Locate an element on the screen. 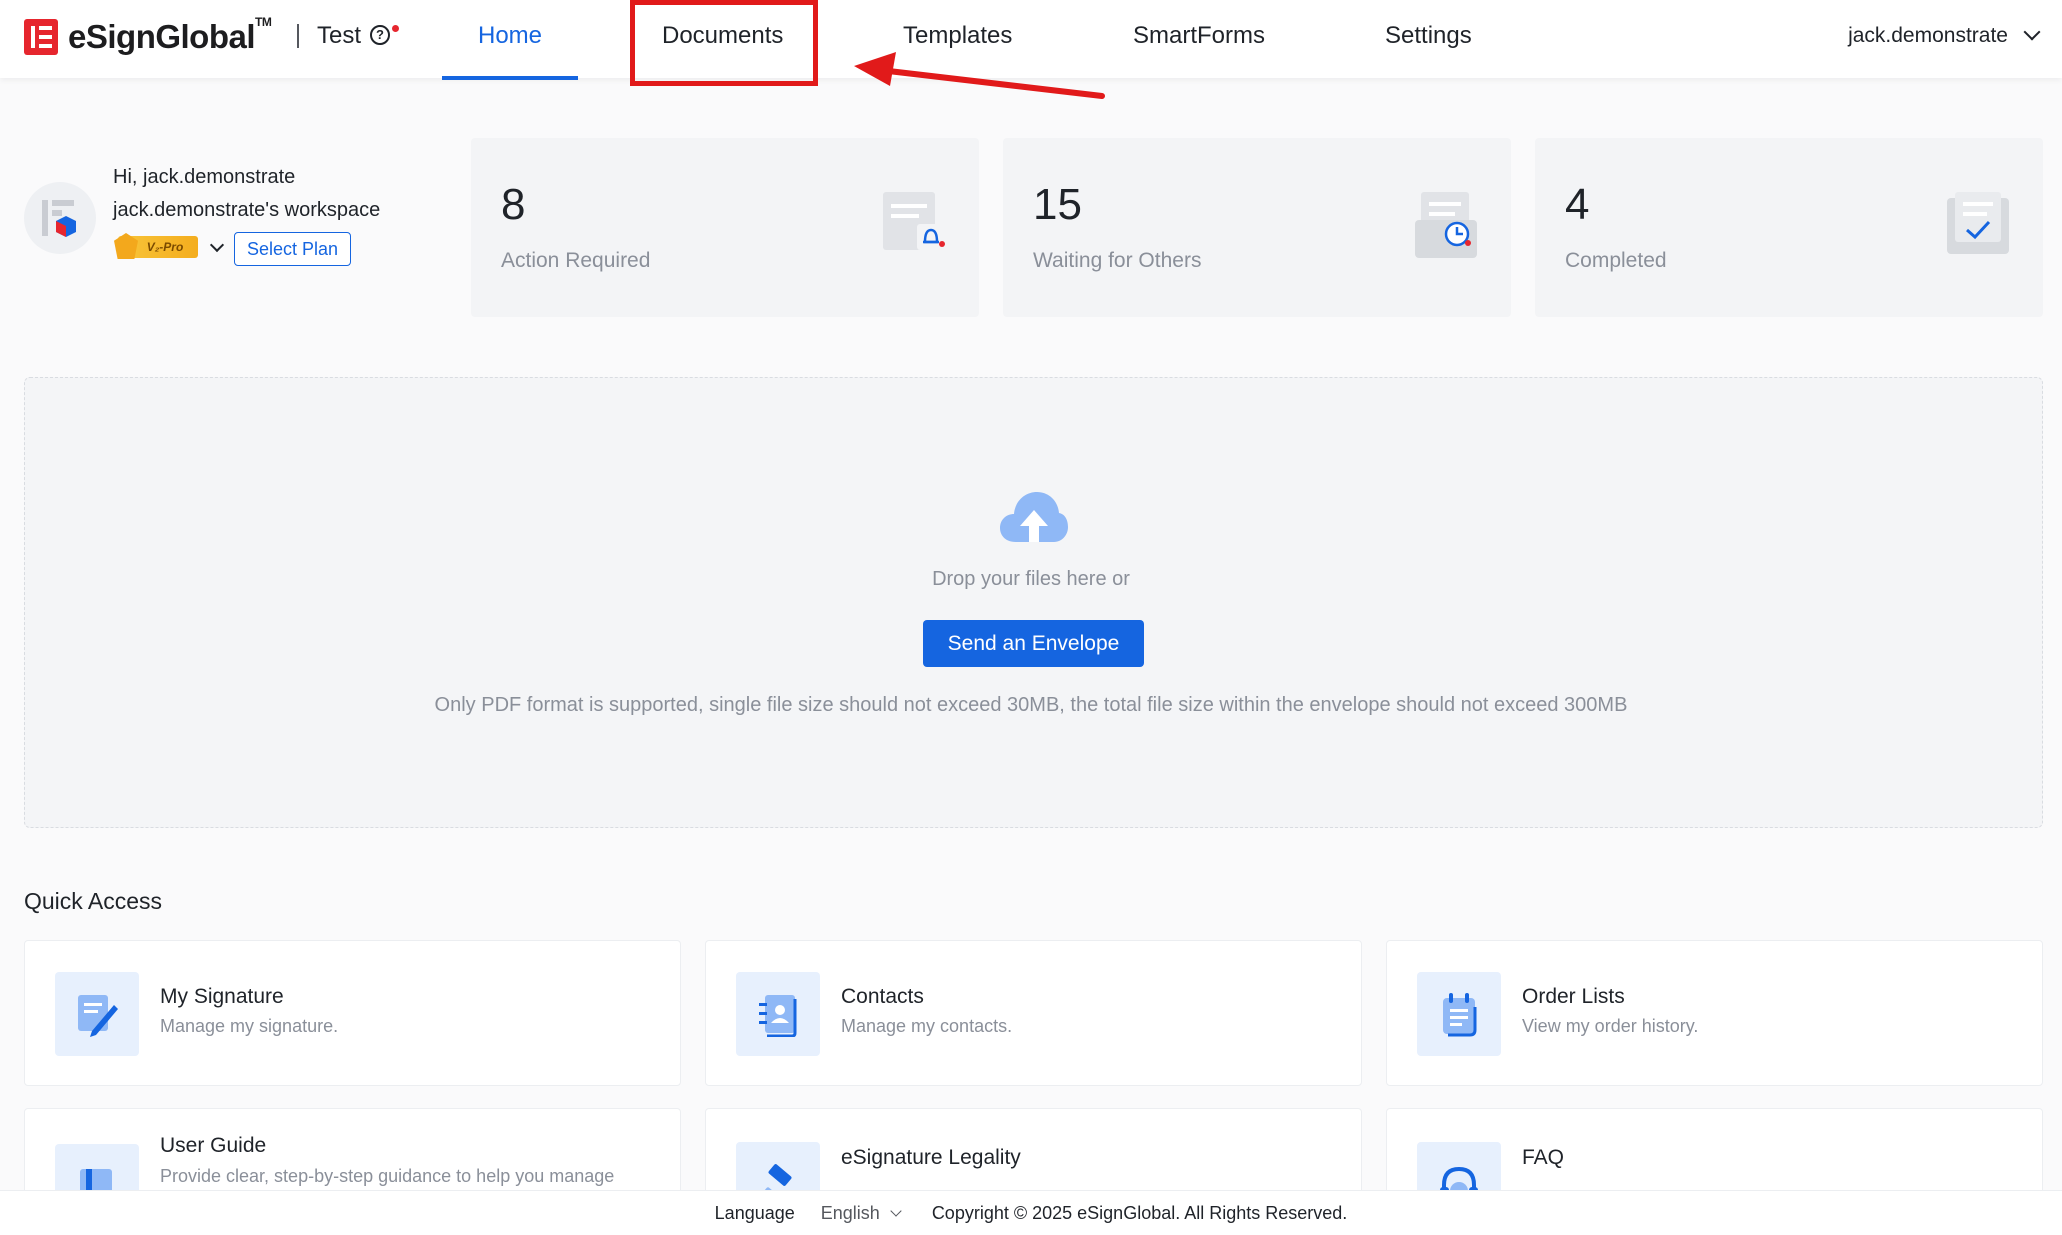  logo-mark-icon is located at coordinates (41, 37).